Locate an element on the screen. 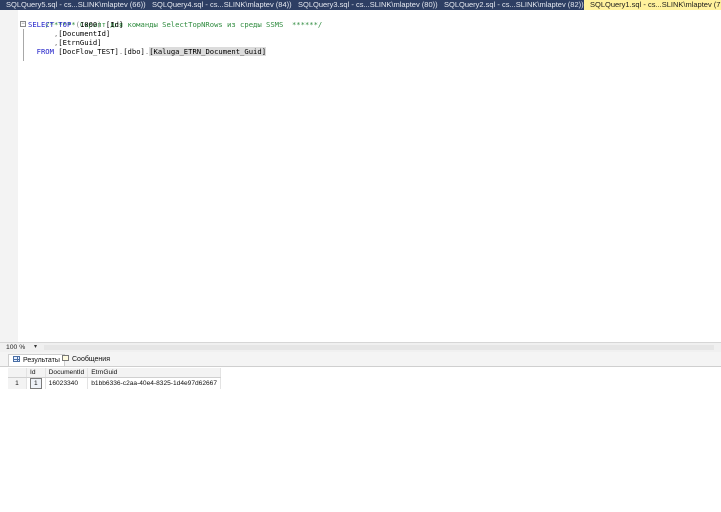 This screenshot has width=721, height=512. schema-name: [dbo] is located at coordinates (134, 51).